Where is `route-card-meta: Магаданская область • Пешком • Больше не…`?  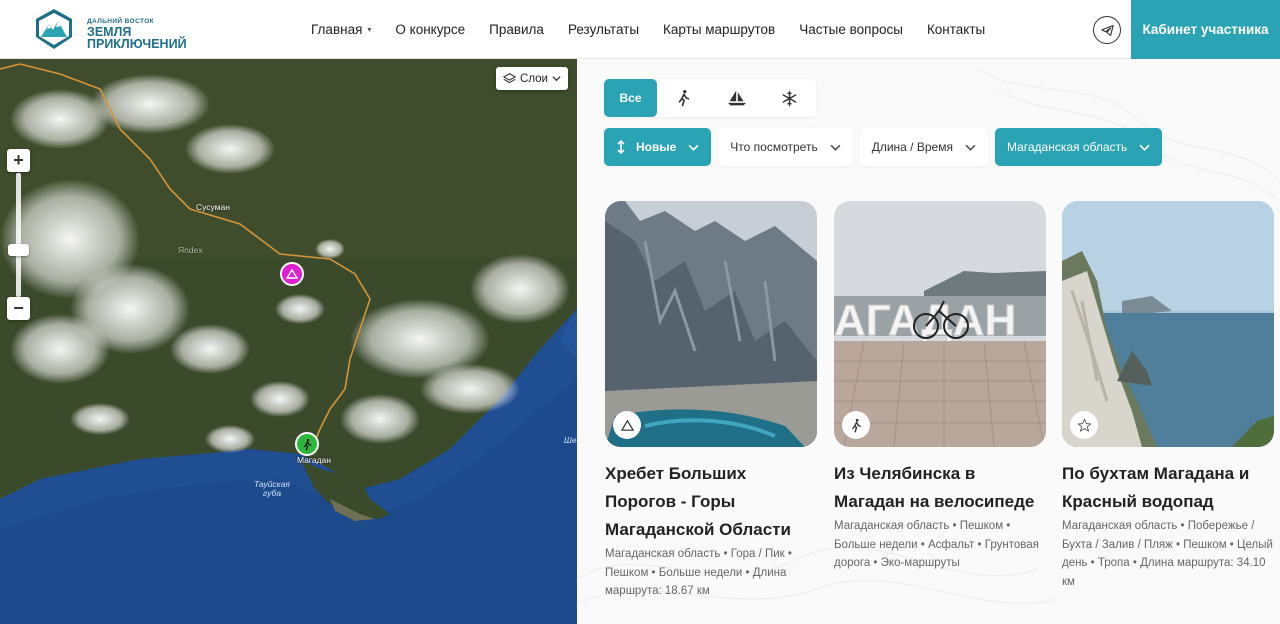
route-card-meta: Магаданская область • Пешком • Больше не… is located at coordinates (936, 544).